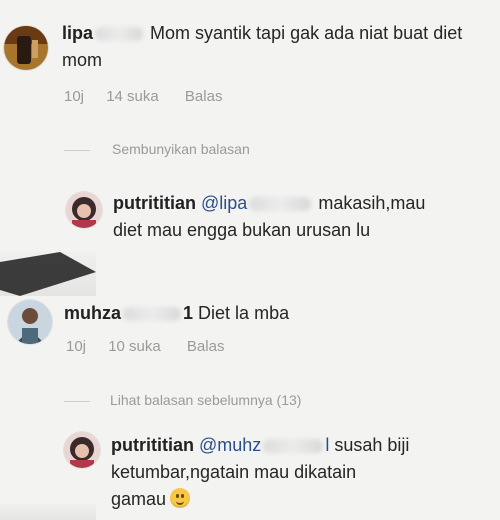 The width and height of the screenshot is (500, 520). What do you see at coordinates (48, 512) in the screenshot?
I see `screenshot-edge-artifact-bottom` at bounding box center [48, 512].